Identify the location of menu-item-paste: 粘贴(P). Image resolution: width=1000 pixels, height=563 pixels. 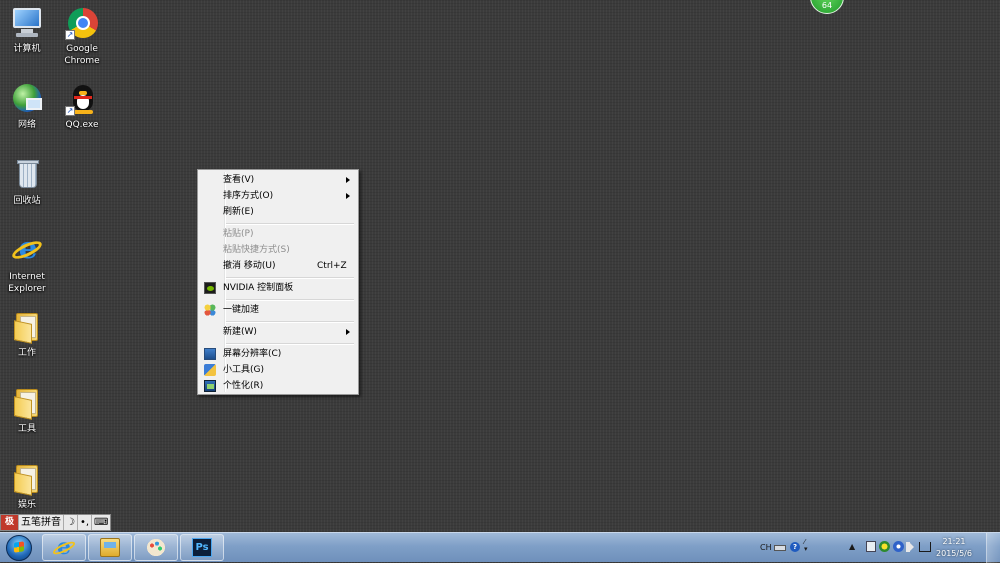
(278, 234).